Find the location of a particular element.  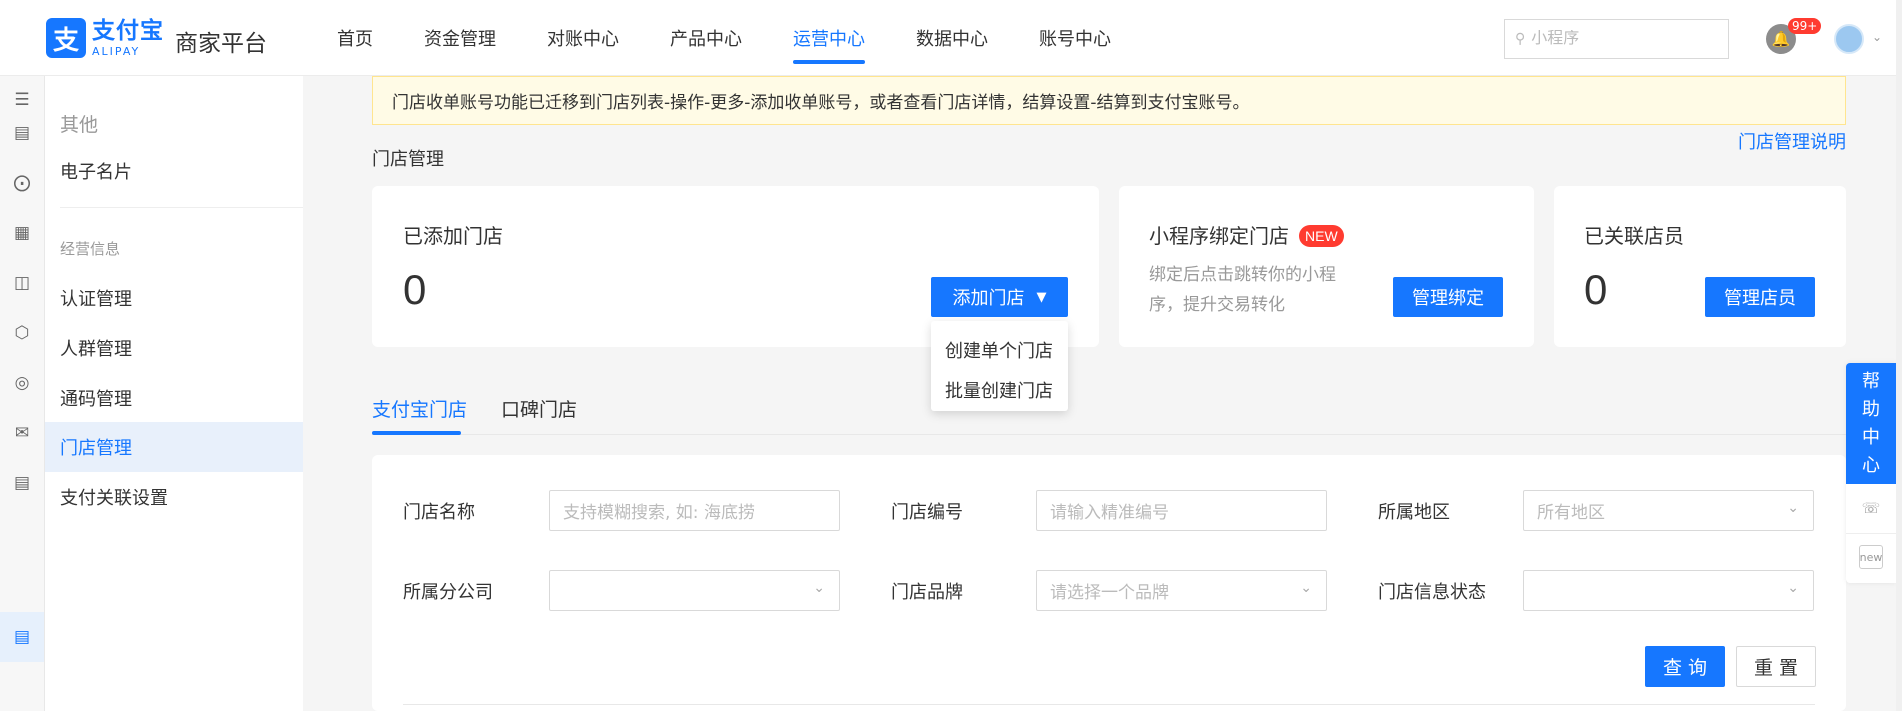

compass-icon: ⨀ is located at coordinates (22, 183).